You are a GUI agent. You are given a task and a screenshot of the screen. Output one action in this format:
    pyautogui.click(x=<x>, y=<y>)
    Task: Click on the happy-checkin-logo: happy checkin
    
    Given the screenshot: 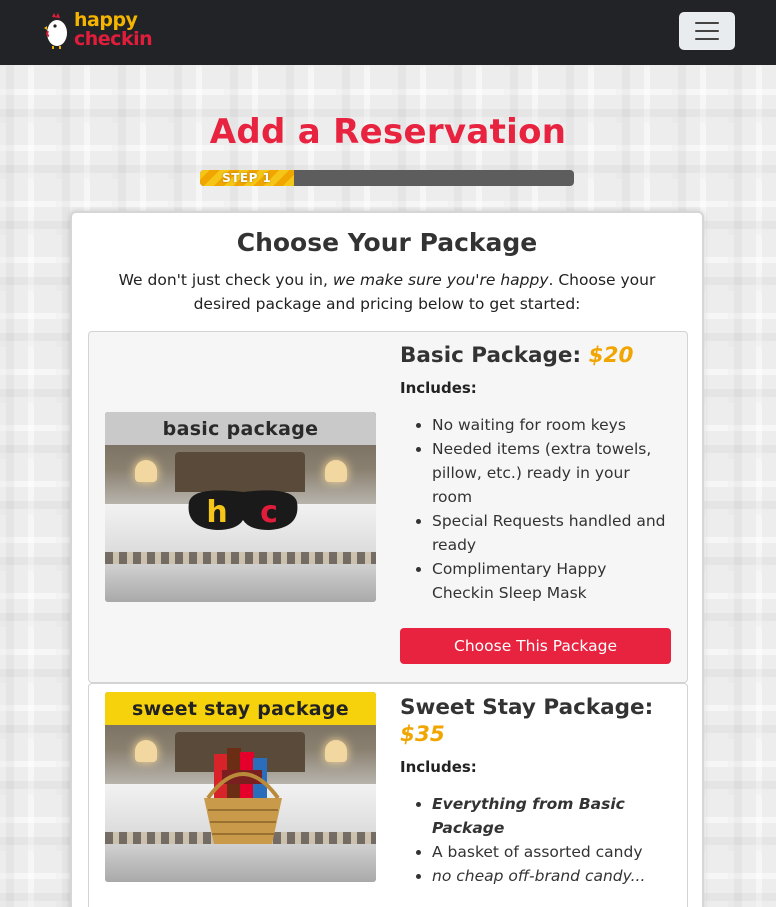 What is the action you would take?
    pyautogui.click(x=114, y=32)
    